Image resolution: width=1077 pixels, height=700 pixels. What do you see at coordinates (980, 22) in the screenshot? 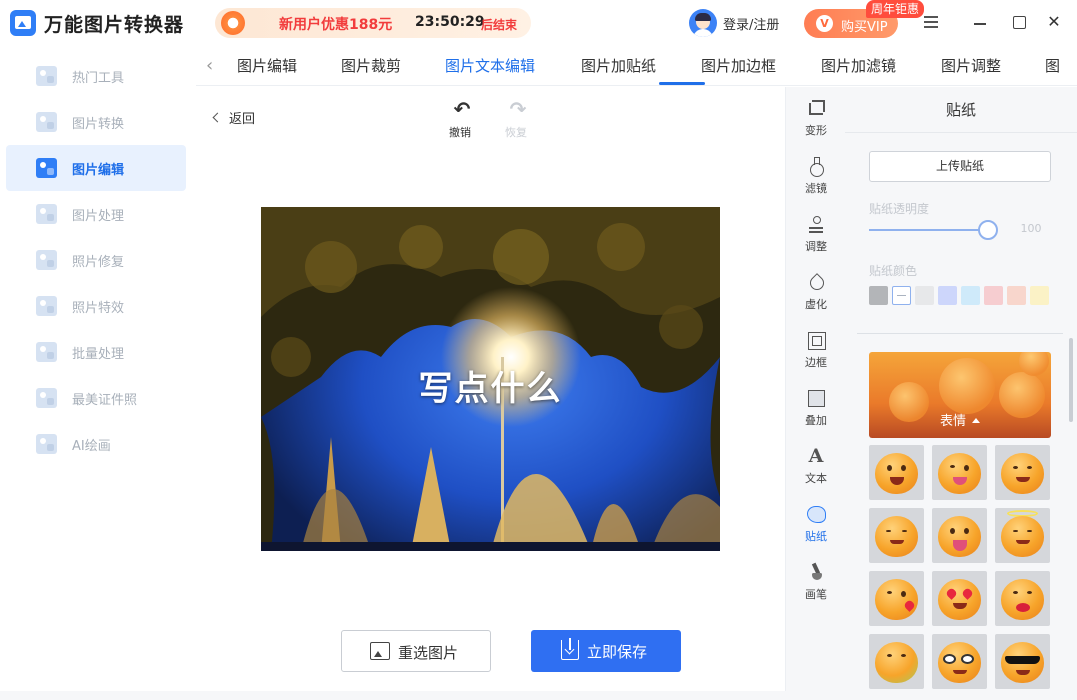
I see `minimize-icon` at bounding box center [980, 22].